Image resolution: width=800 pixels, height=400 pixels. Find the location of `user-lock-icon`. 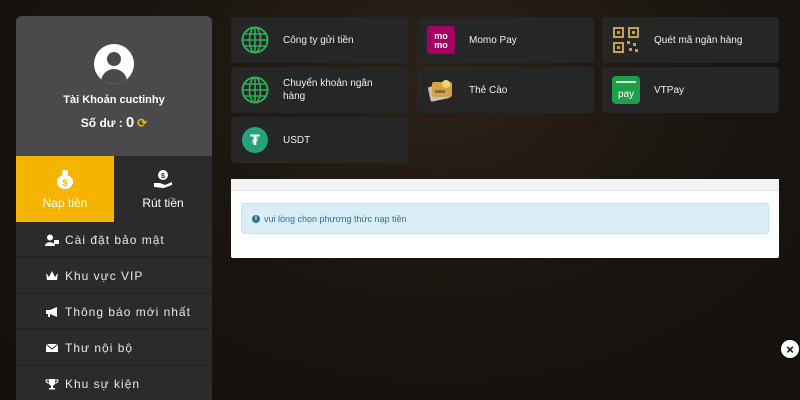

user-lock-icon is located at coordinates (52, 240).